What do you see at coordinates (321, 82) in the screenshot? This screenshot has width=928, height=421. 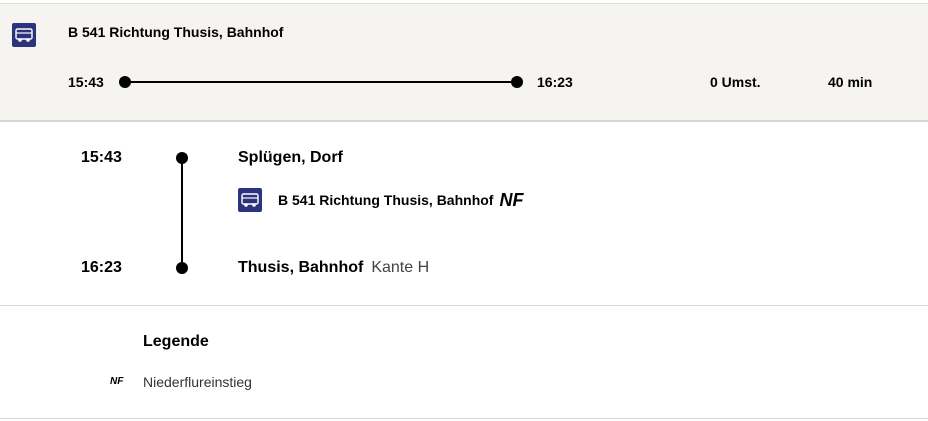 I see `summary-timeline` at bounding box center [321, 82].